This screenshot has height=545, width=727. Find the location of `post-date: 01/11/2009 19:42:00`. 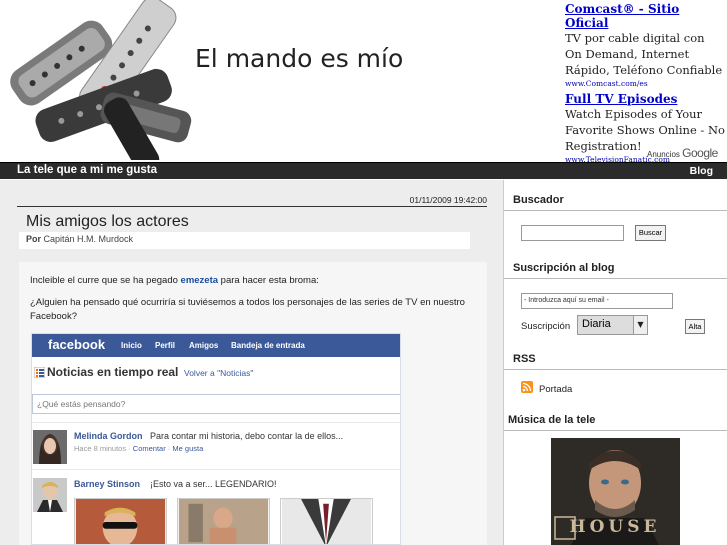

post-date: 01/11/2009 19:42:00 is located at coordinates (448, 200).